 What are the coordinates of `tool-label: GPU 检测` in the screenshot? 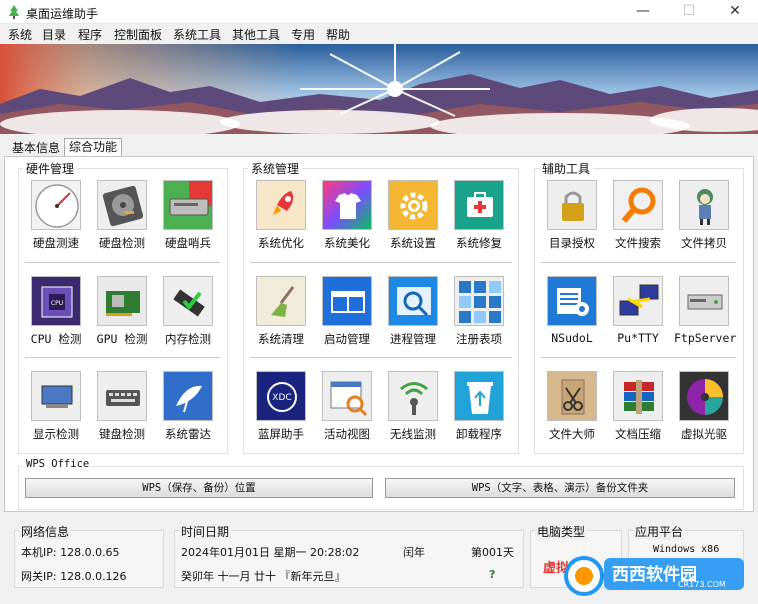 It's located at (122, 339).